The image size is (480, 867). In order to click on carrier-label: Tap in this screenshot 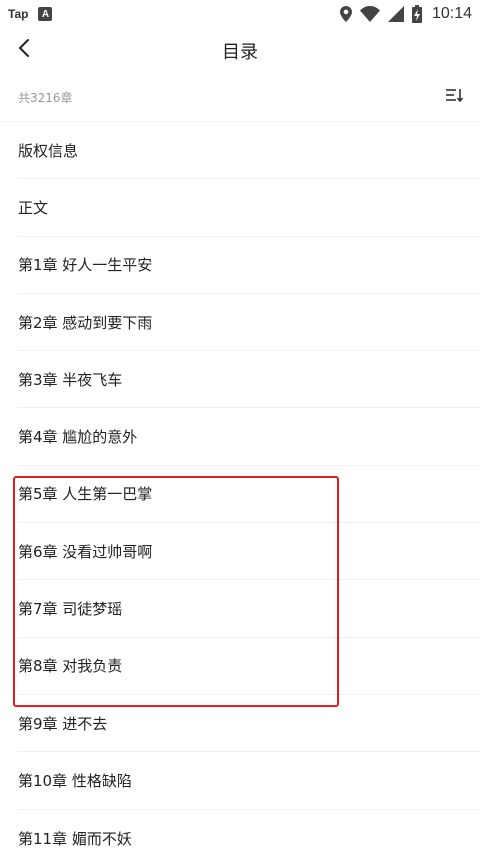, I will do `click(18, 14)`.